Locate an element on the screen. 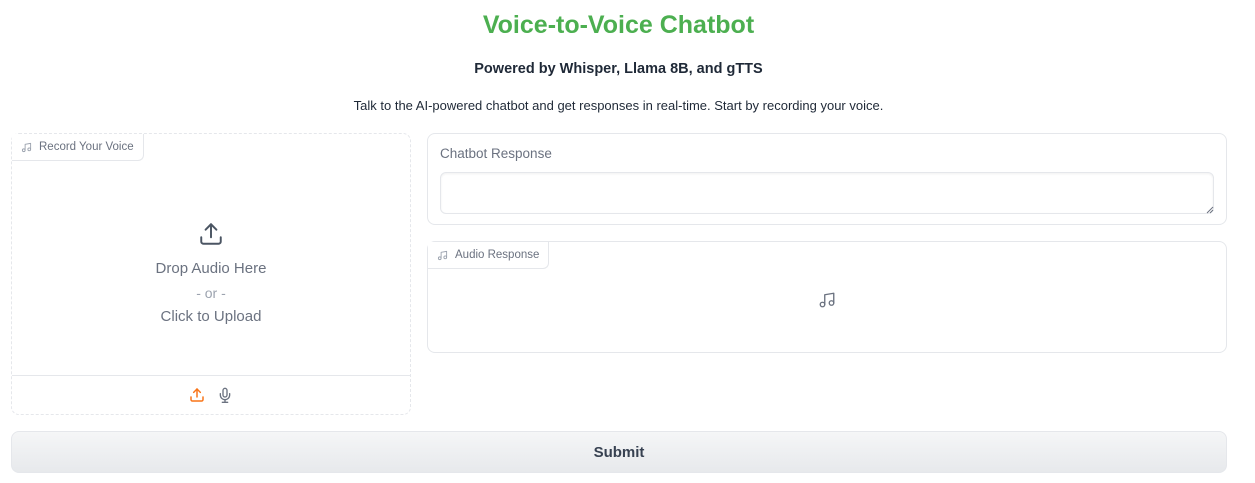 The width and height of the screenshot is (1255, 483). drop-audio-text: Drop Audio Here is located at coordinates (211, 268).